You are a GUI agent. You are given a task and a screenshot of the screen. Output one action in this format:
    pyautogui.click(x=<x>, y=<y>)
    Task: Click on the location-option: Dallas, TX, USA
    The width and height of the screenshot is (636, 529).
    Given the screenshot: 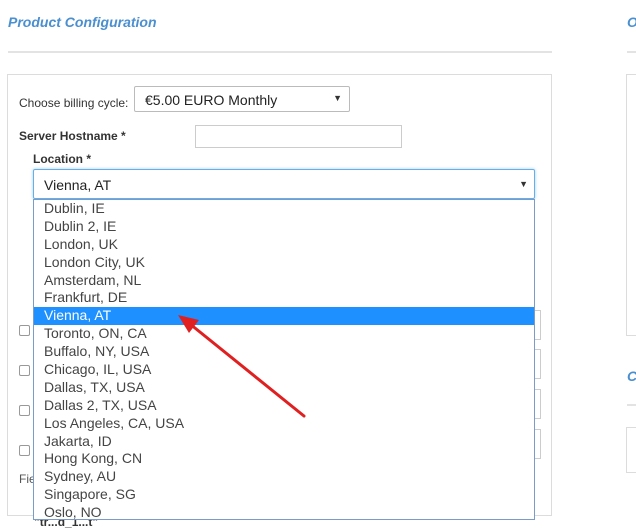 What is the action you would take?
    pyautogui.click(x=284, y=388)
    